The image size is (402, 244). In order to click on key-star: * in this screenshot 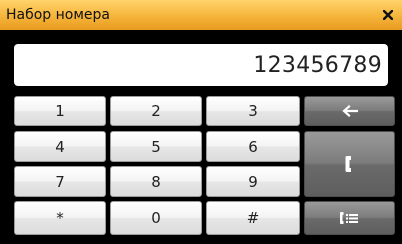, I will do `click(60, 218)`.